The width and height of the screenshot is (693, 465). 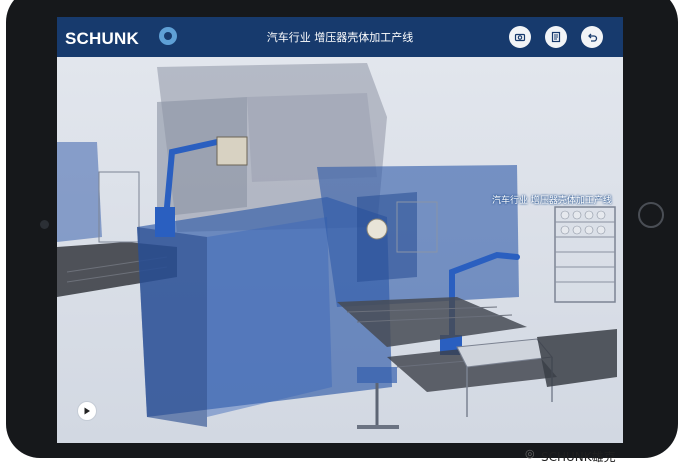 I want to click on document-icon, so click(x=556, y=37).